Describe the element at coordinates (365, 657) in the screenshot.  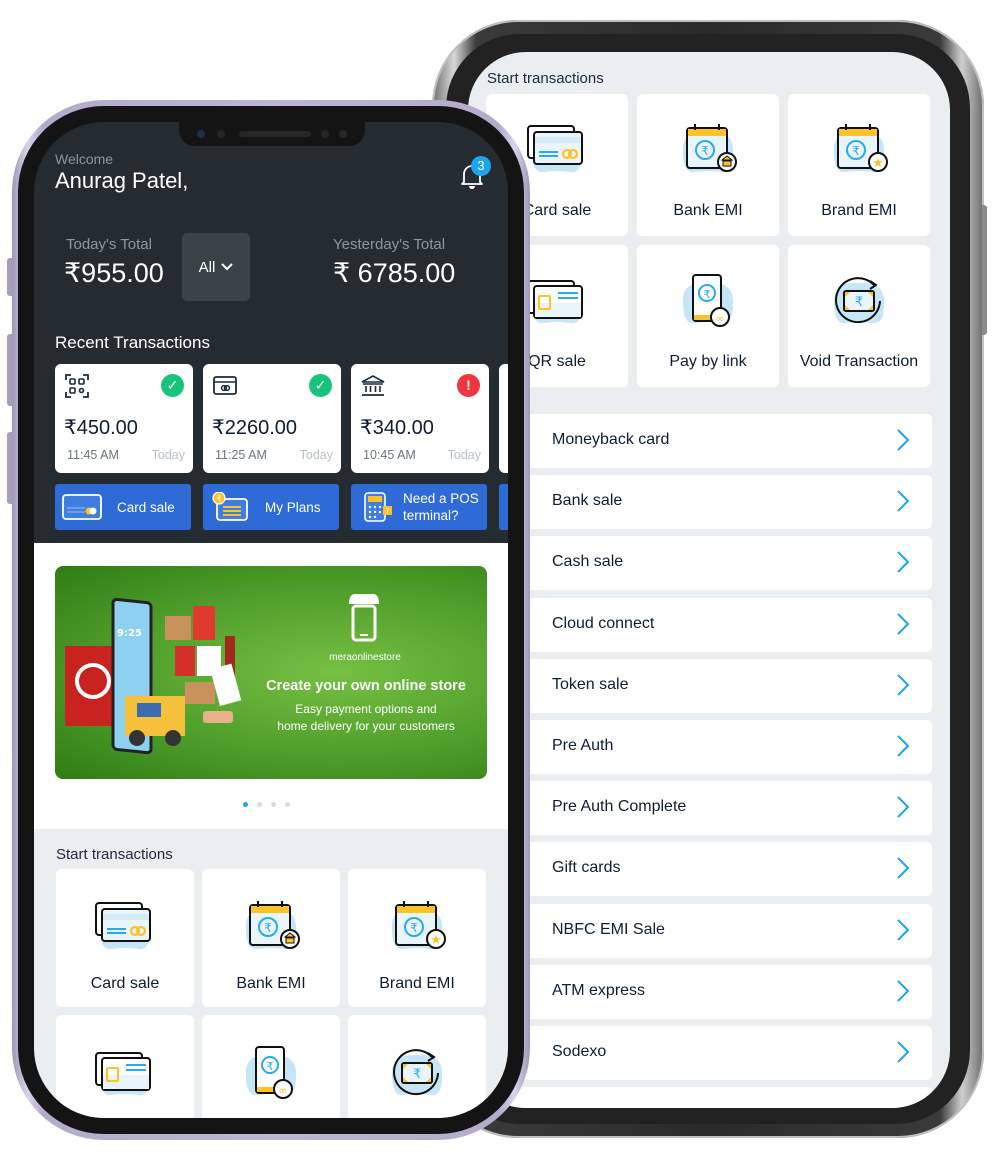
I see `banner-brand: meraonlinestore` at that location.